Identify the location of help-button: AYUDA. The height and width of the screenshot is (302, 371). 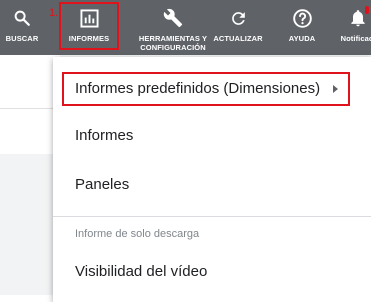
(302, 27).